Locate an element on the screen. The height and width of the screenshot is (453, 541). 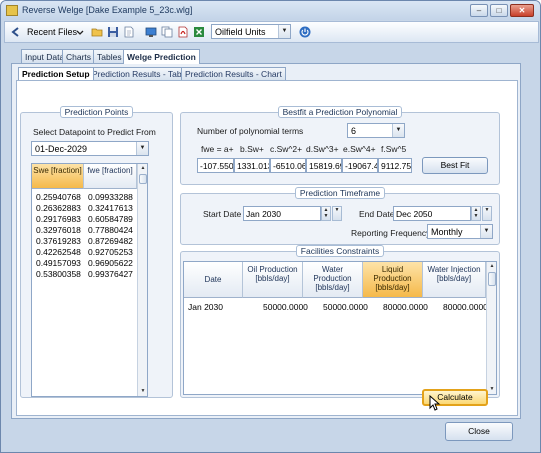
coef-a-field: -107.5500 is located at coordinates (215, 165).